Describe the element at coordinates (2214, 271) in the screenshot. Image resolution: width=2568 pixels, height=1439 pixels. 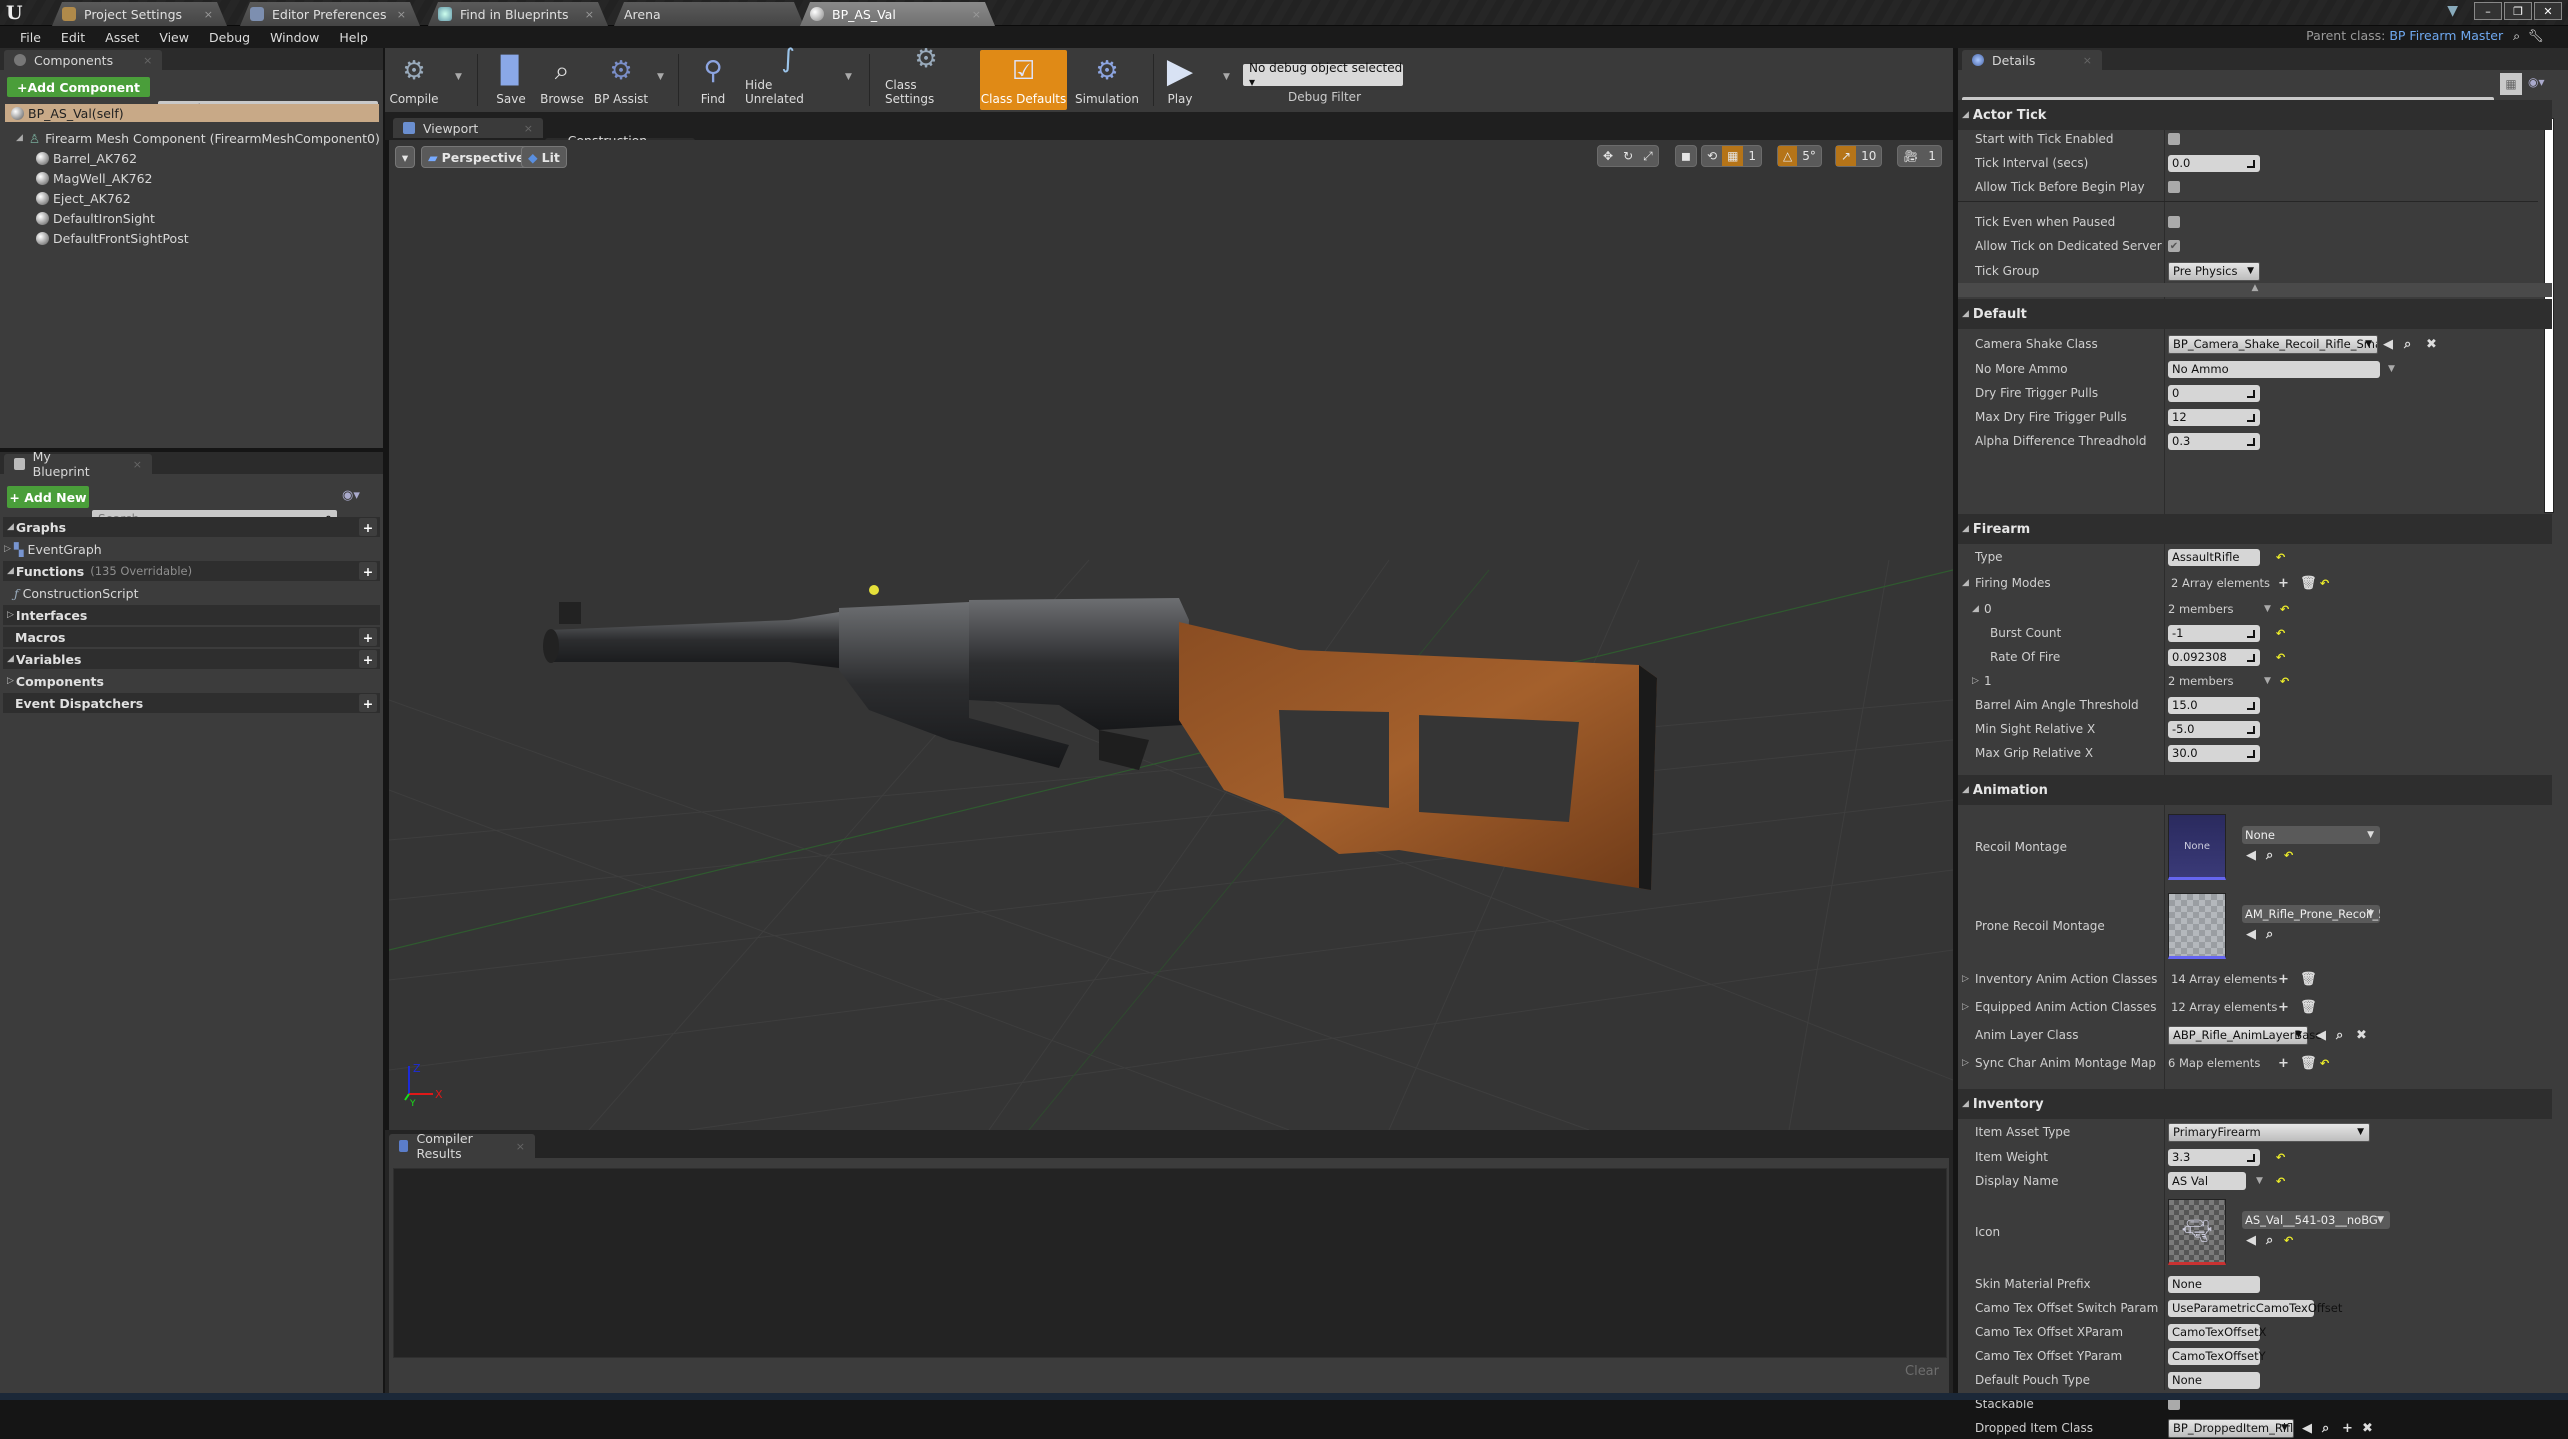
I see `tick-group-dropdown: Pre Physics` at that location.